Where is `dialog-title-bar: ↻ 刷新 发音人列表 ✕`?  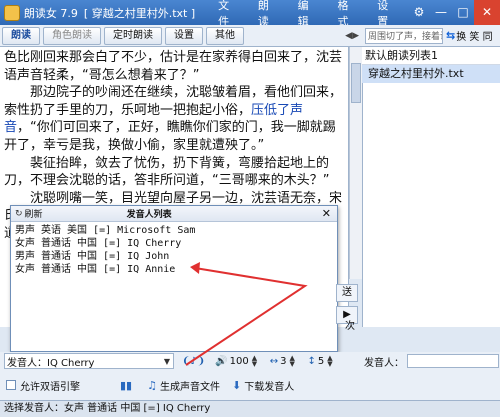 dialog-title-bar: ↻ 刷新 发音人列表 ✕ is located at coordinates (174, 214).